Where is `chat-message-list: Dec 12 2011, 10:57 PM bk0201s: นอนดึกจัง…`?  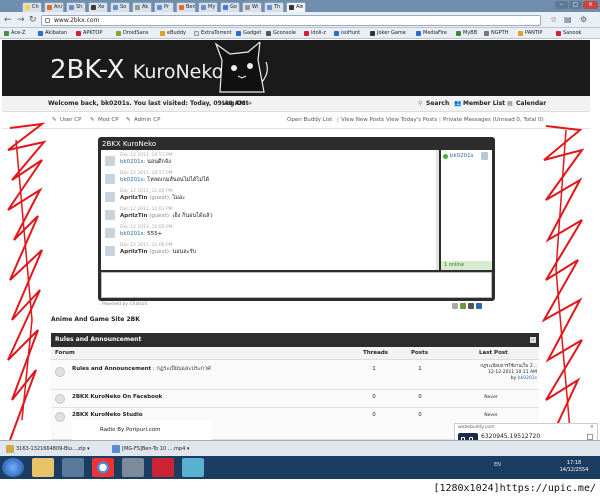 chat-message-list: Dec 12 2011, 10:57 PM bk0201s: นอนดึกจัง… is located at coordinates (270, 210).